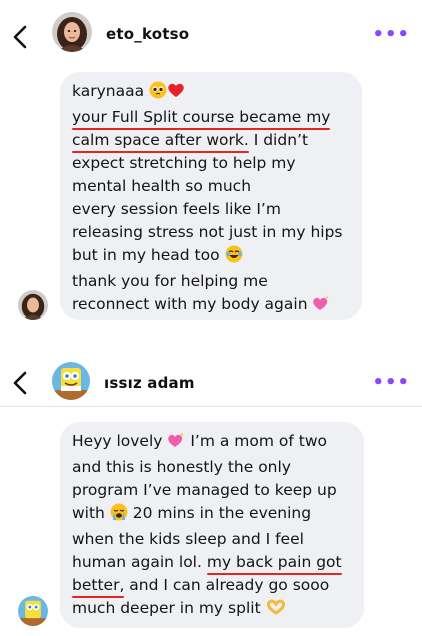 This screenshot has width=422, height=636. Describe the element at coordinates (188, 539) in the screenshot. I see `message-text: when the kids sleep and I feel` at that location.